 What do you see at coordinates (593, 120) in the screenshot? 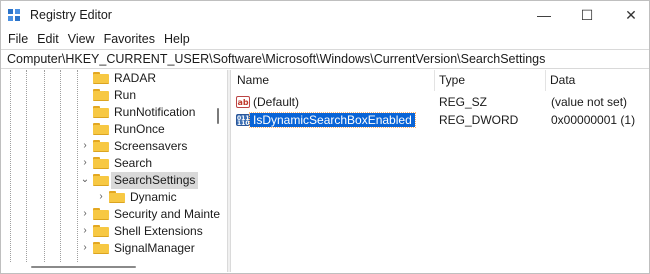
I see `value-data: 0x00000001 (1)` at bounding box center [593, 120].